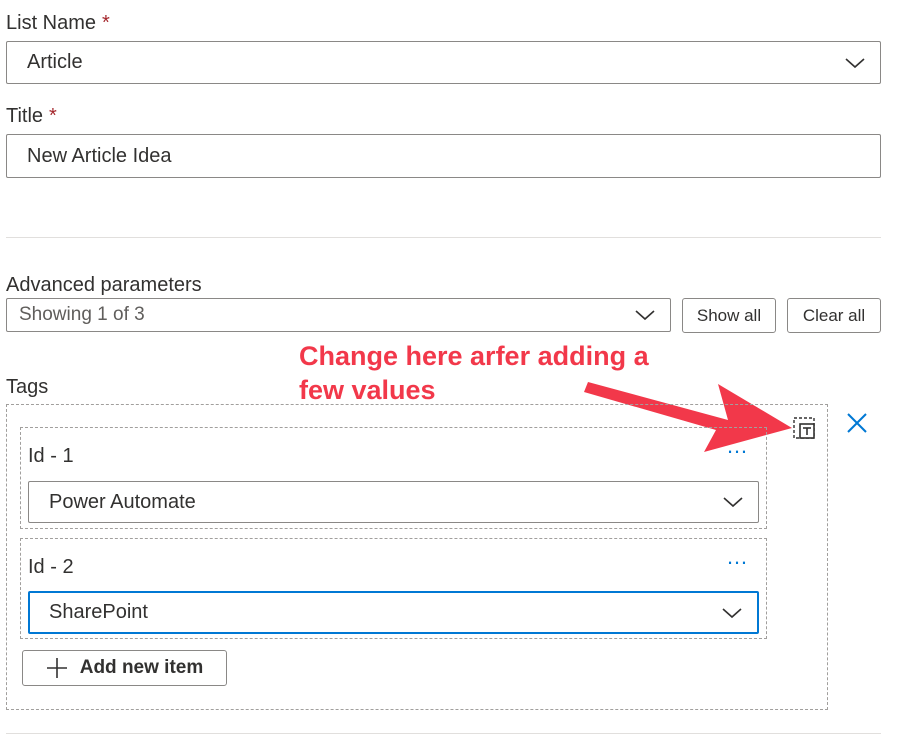 Image resolution: width=900 pixels, height=747 pixels. Describe the element at coordinates (51, 23) in the screenshot. I see `list-name-label-text: List Name` at that location.